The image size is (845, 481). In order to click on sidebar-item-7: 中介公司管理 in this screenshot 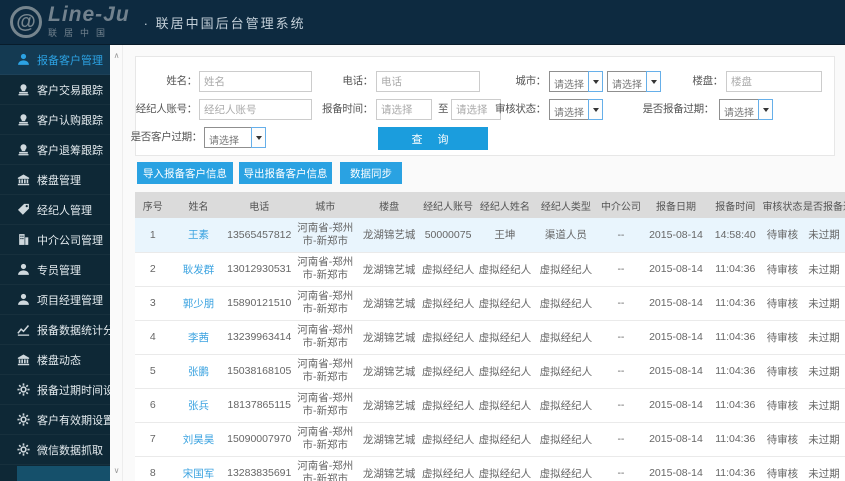, I will do `click(55, 240)`.